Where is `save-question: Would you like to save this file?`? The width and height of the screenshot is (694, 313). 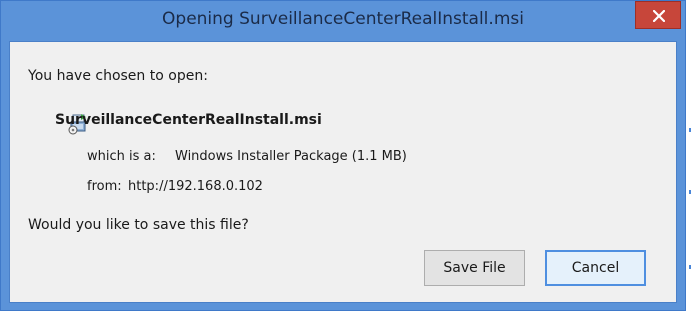
save-question: Would you like to save this file? is located at coordinates (138, 225).